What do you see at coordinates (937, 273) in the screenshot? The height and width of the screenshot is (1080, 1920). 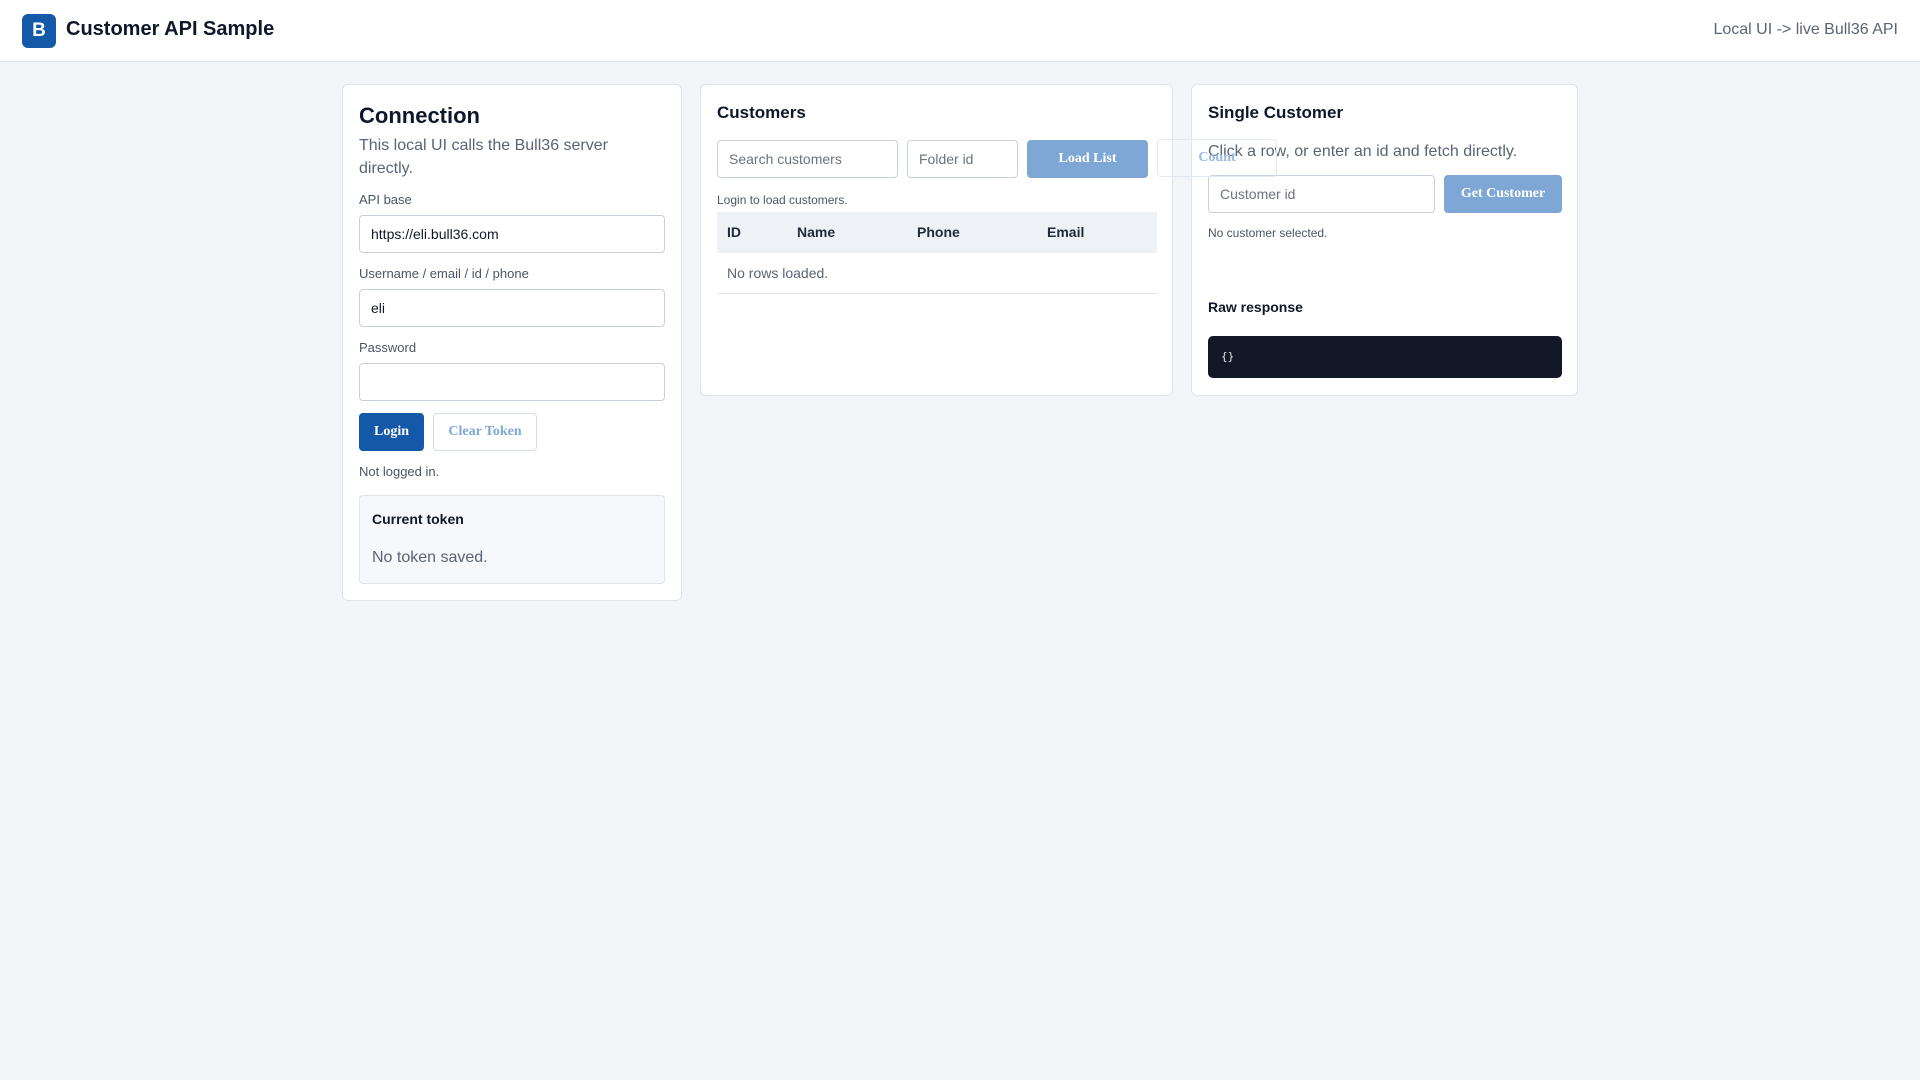 I see `table-empty-row: No rows loaded.` at bounding box center [937, 273].